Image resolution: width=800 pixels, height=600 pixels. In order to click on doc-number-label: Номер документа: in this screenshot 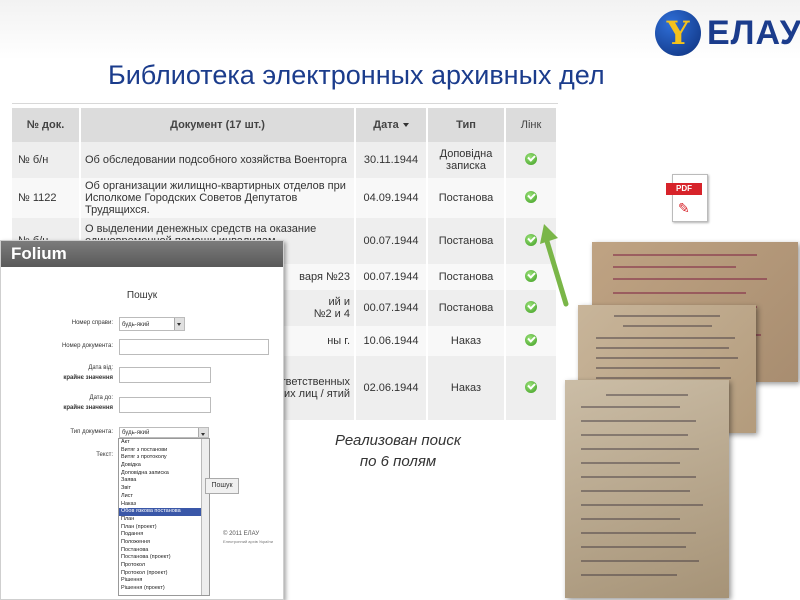, I will do `click(87, 346)`.